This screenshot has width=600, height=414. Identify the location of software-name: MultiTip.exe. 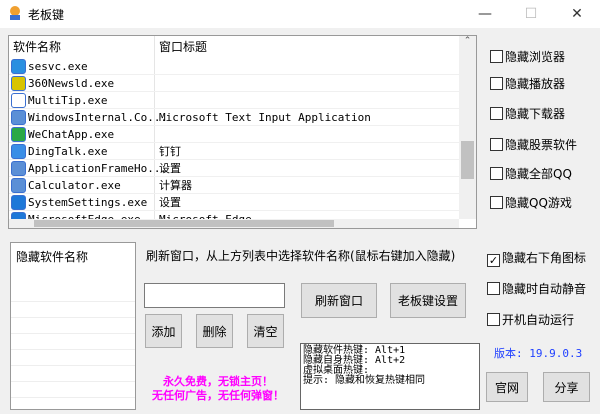
(68, 100).